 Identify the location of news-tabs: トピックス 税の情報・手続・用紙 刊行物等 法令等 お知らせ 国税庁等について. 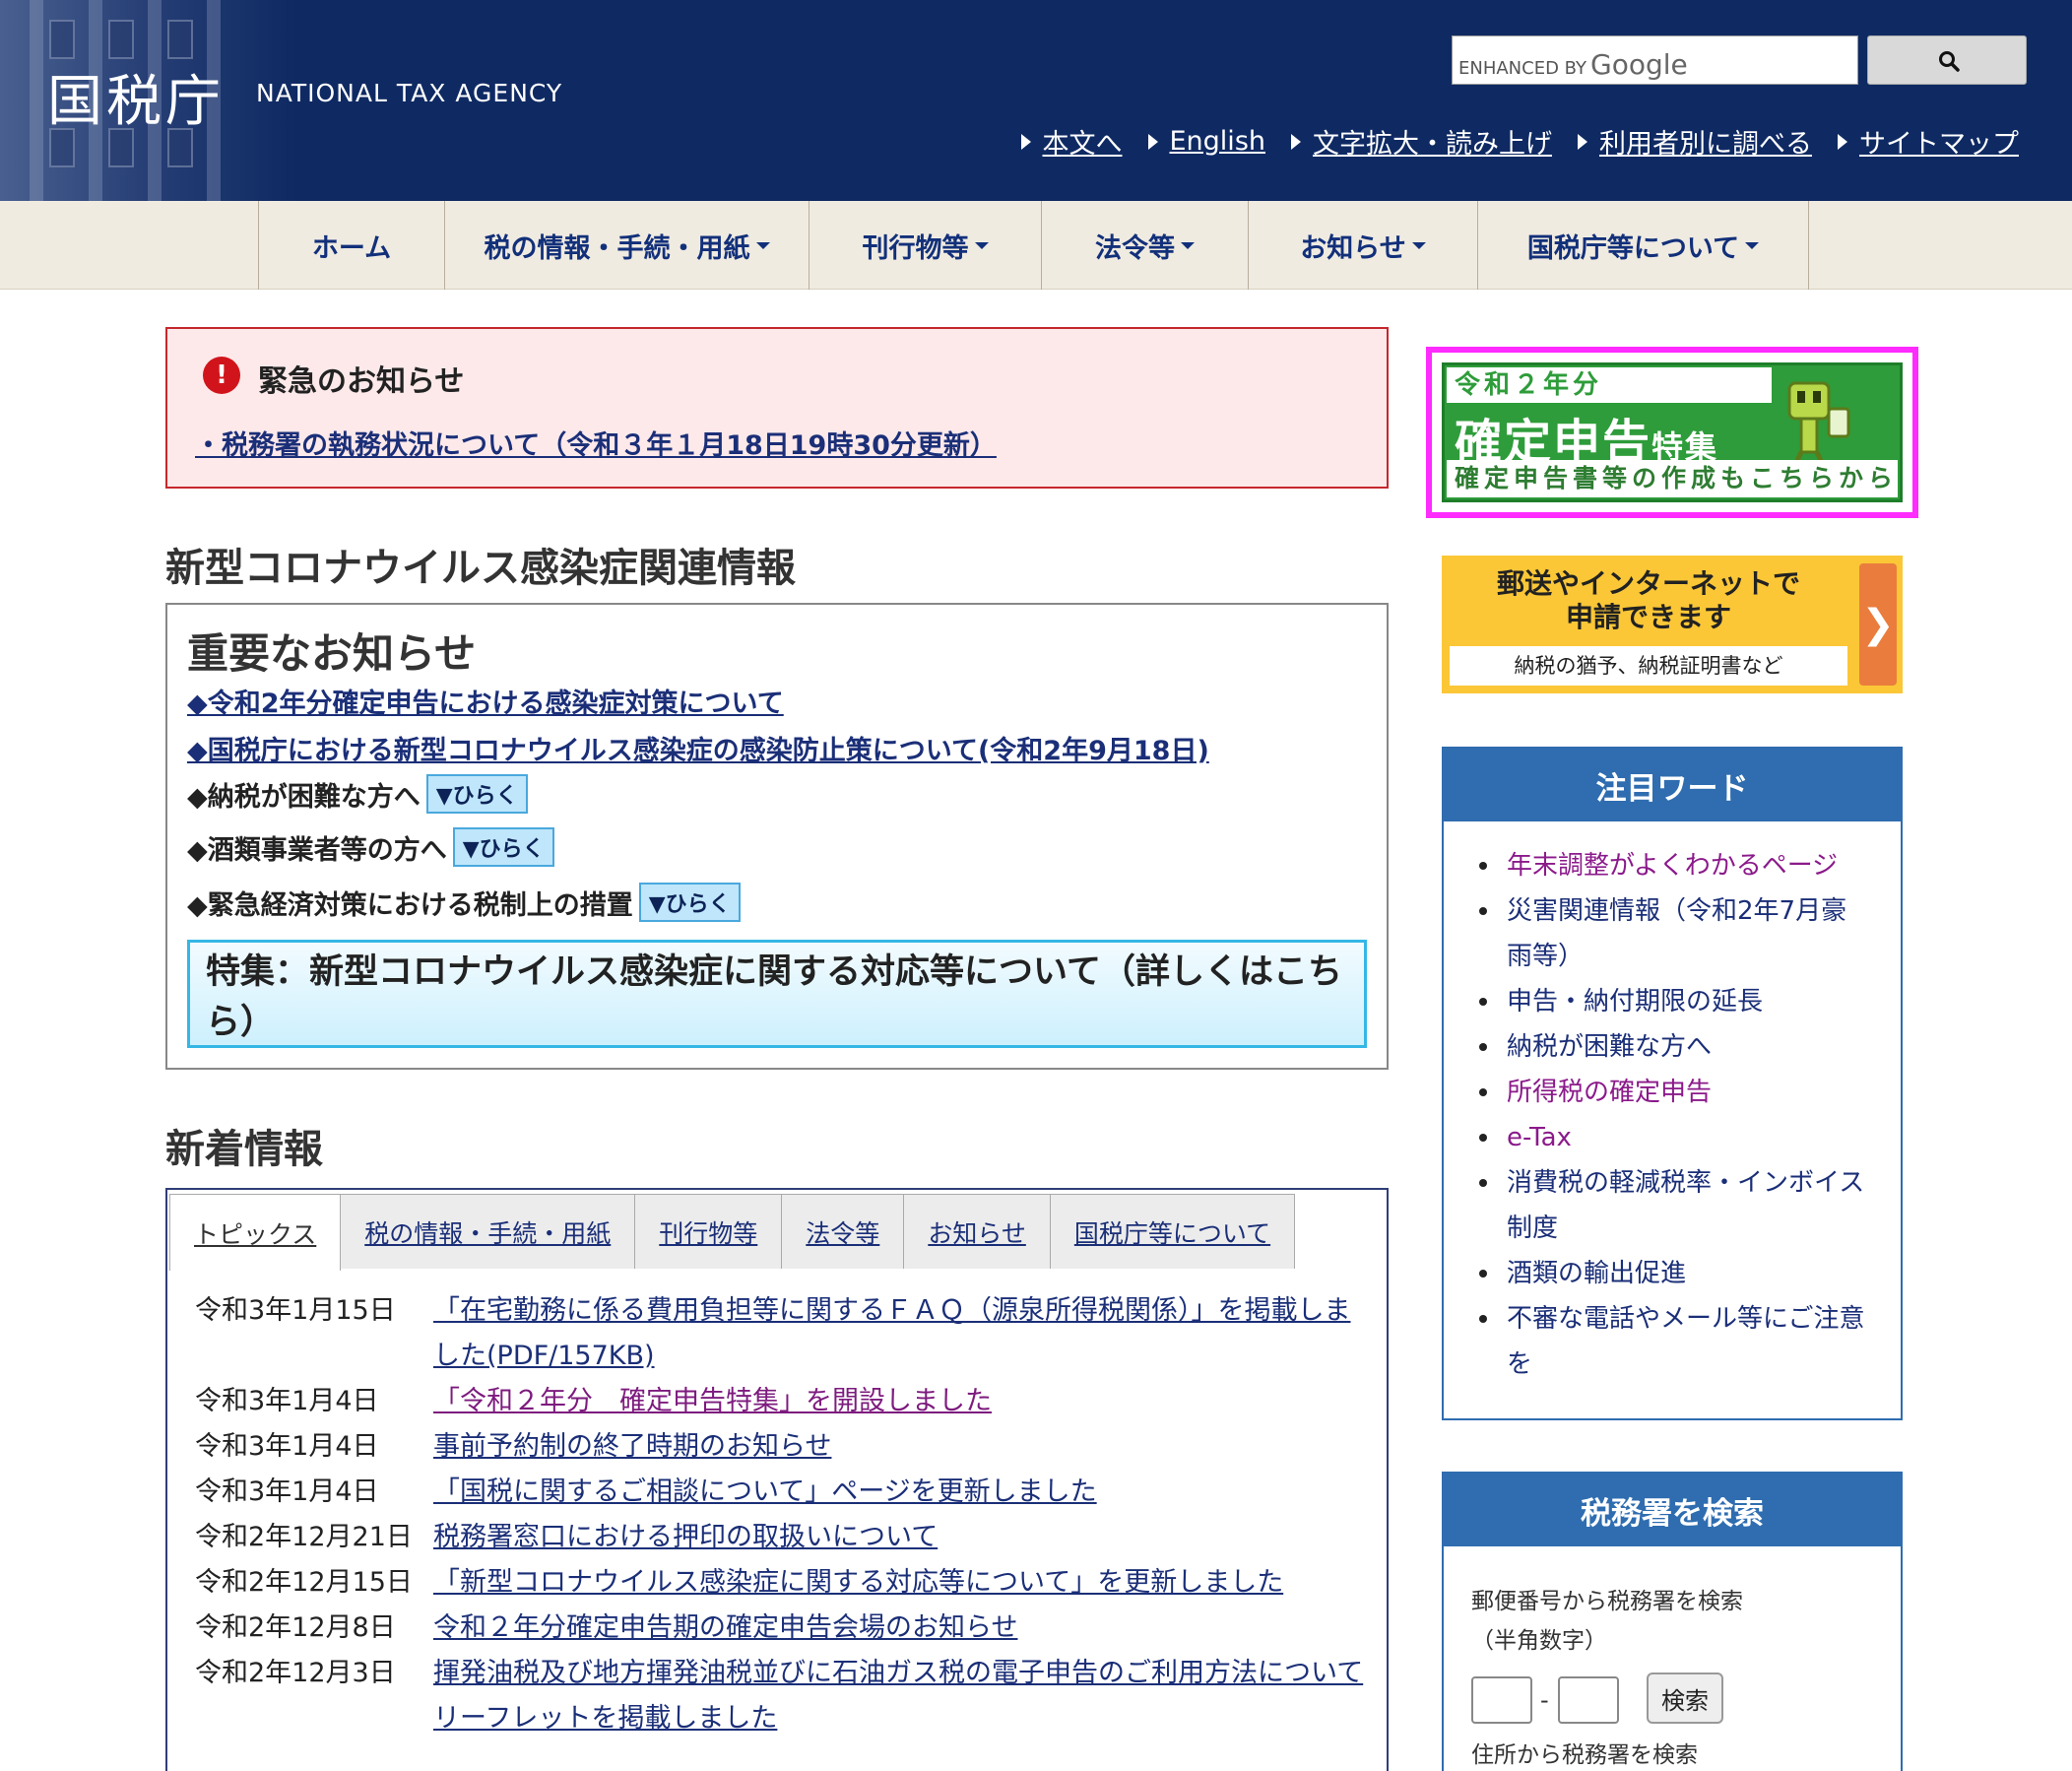
(732, 1232).